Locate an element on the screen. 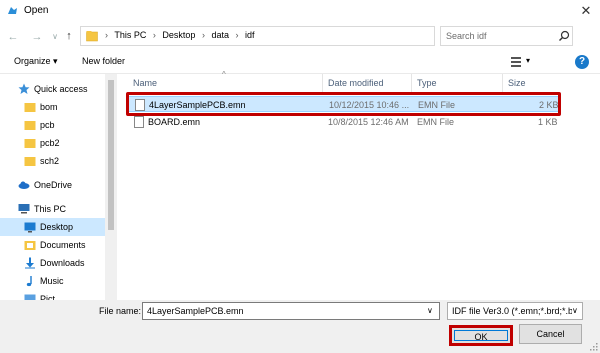 The image size is (600, 353). up-arrow-icon: ↑ is located at coordinates (69, 36).